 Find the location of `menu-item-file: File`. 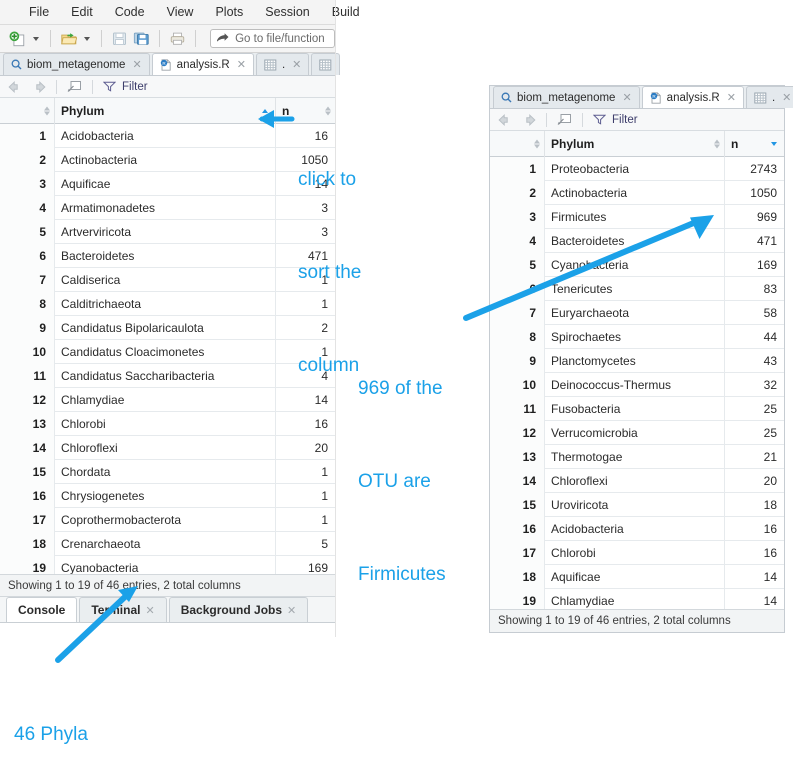

menu-item-file: File is located at coordinates (39, 12).